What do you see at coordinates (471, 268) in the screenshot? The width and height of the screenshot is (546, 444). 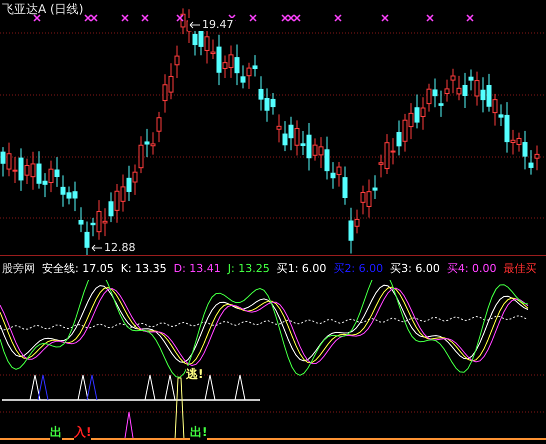 I see `indicator-value: 买4: 0.00` at bounding box center [471, 268].